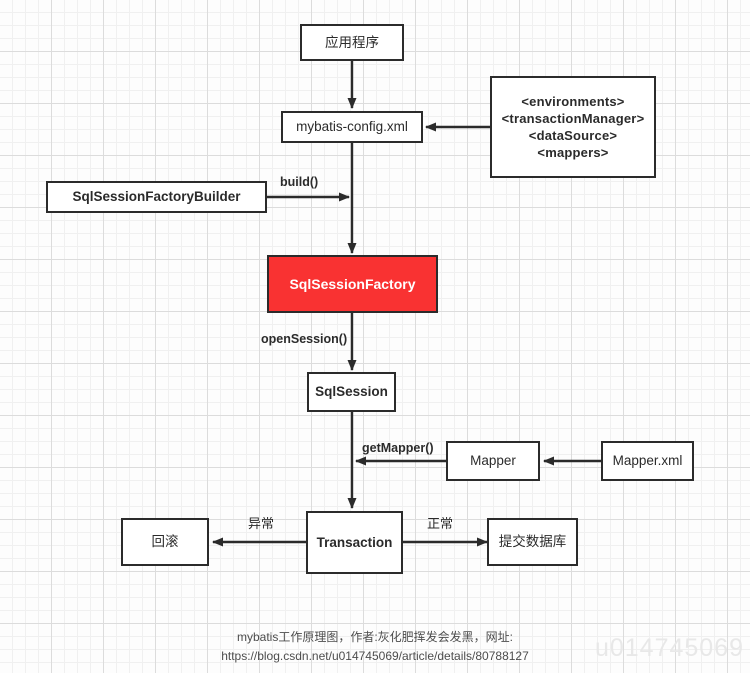 The image size is (750, 673). Describe the element at coordinates (299, 182) in the screenshot. I see `edge-label-build: build()` at that location.